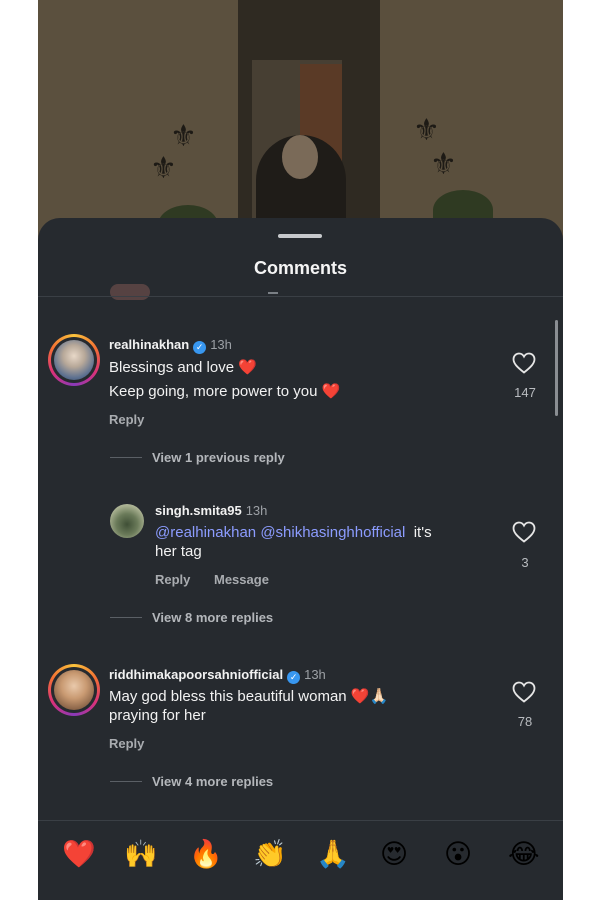  What do you see at coordinates (157, 715) in the screenshot?
I see `comment-text-line: praying for her` at bounding box center [157, 715].